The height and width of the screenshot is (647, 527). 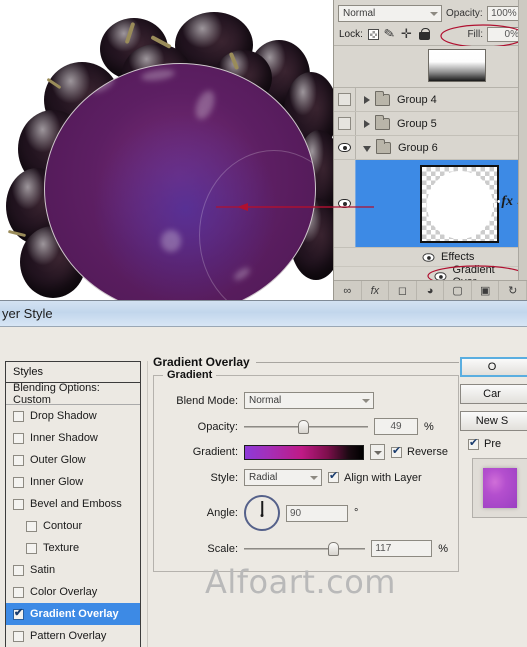 I want to click on layer-row-group-5: Group 5, so click(x=430, y=124).